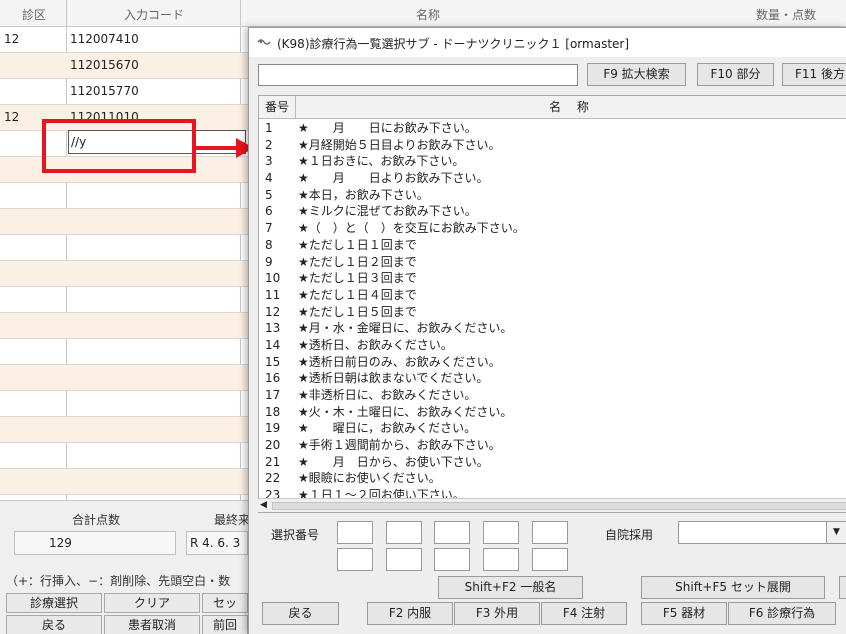 Image resolution: width=846 pixels, height=634 pixels. I want to click on list-item: 15 ★透析日前日のみ、お飲みください。, so click(552, 362).